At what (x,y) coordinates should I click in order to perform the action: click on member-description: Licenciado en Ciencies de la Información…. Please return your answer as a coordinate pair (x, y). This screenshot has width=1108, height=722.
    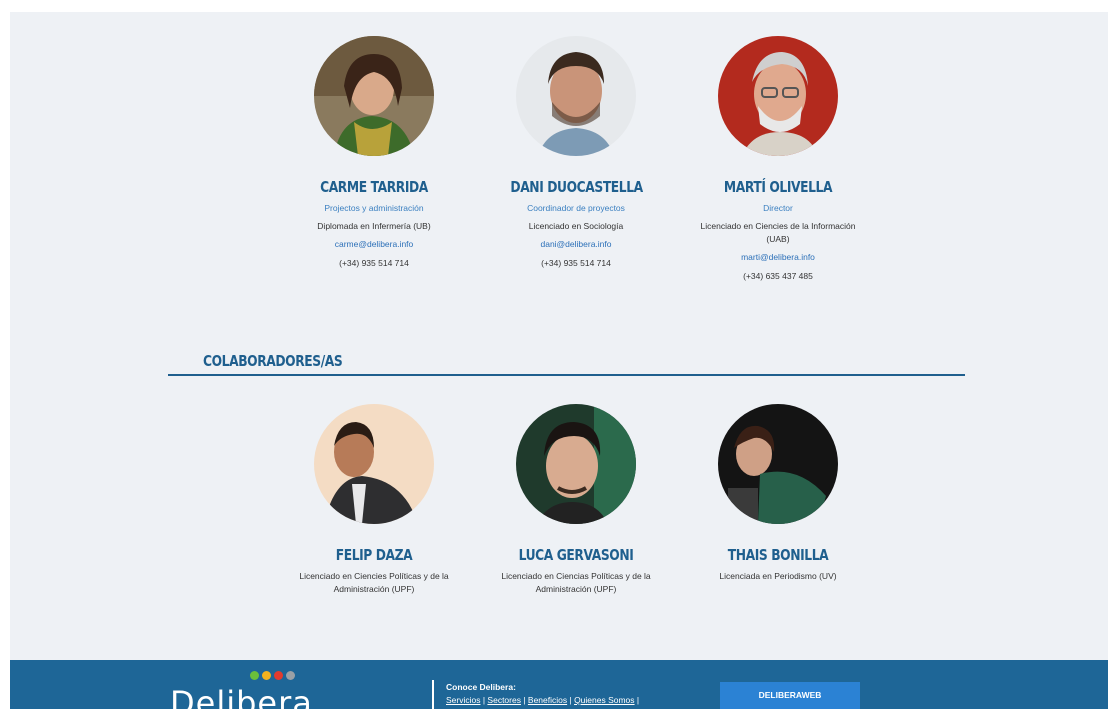
    Looking at the image, I should click on (778, 232).